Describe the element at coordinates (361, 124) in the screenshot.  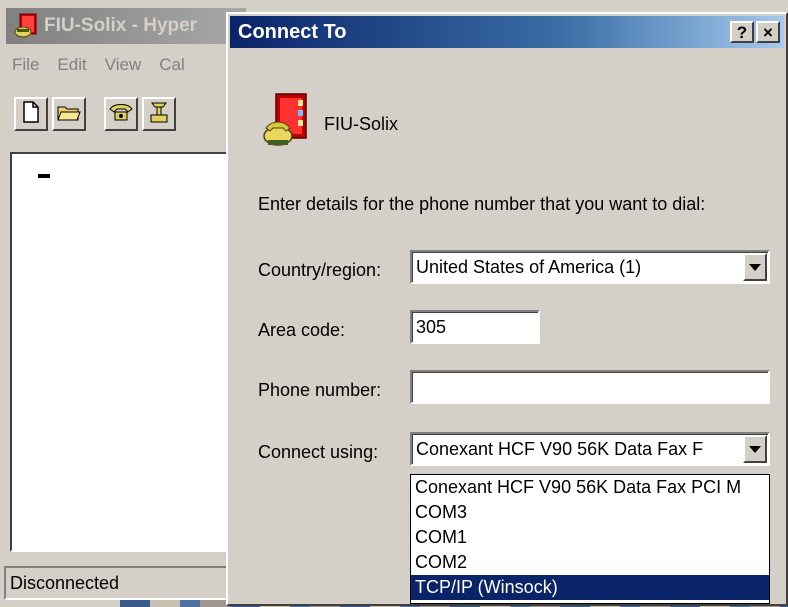
I see `connection-name: FIU-Solix` at that location.